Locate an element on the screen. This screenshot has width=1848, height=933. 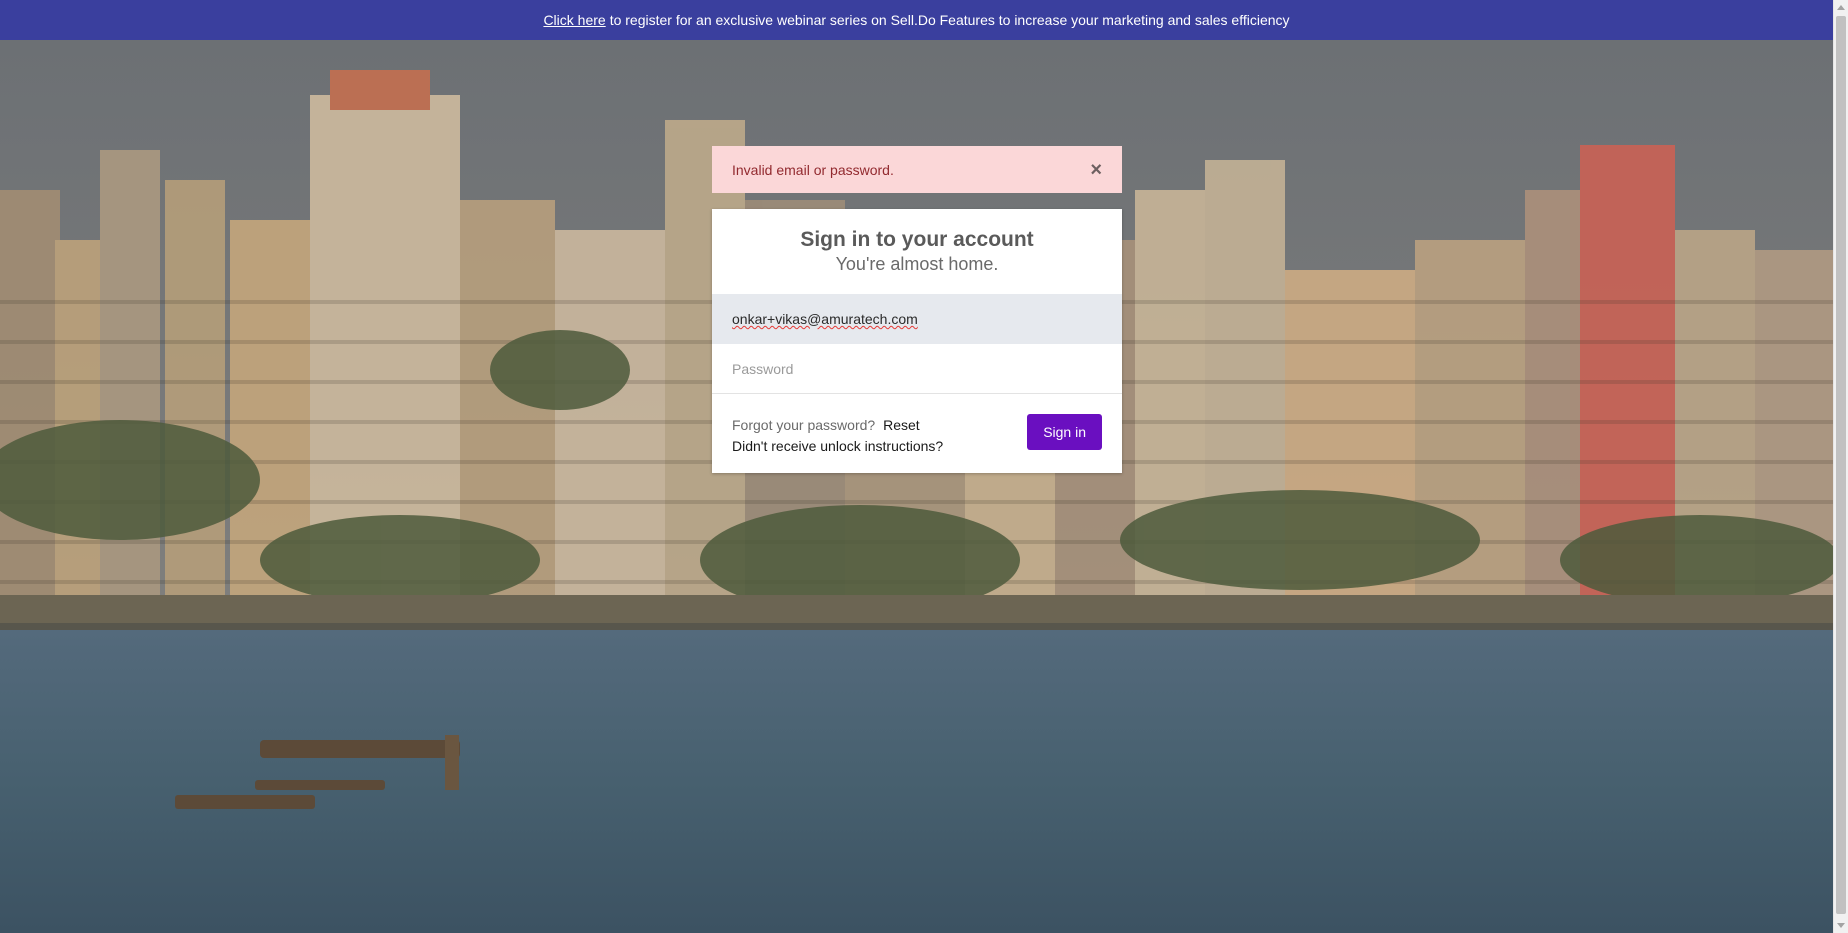
email-value: onkar+vikas@amuratech.com is located at coordinates (825, 319).